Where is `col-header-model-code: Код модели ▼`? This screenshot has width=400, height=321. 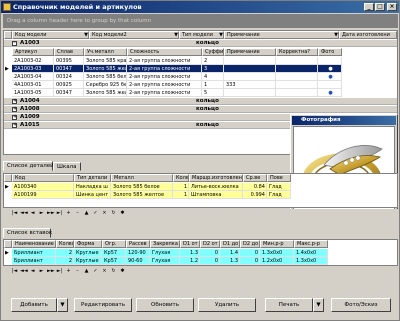
col-header-model-code: Код модели ▼ is located at coordinates (50, 35).